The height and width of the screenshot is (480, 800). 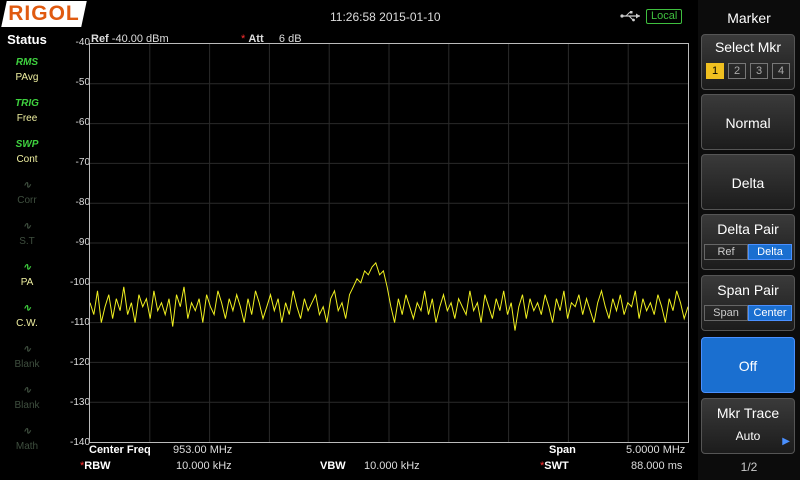 I want to click on marker-2-option: 2, so click(x=737, y=71).